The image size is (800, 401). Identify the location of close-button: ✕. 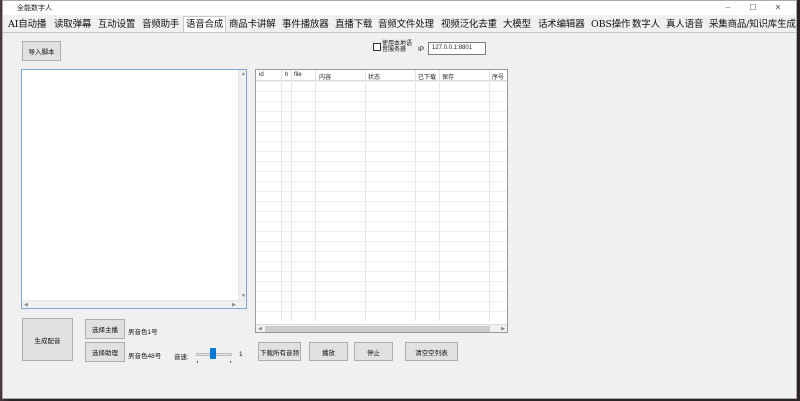
(778, 7).